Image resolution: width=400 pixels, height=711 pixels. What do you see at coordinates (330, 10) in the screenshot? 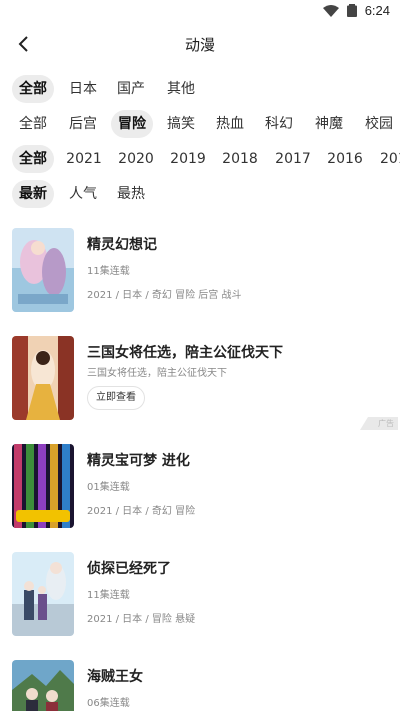
I see `wifi-icon` at bounding box center [330, 10].